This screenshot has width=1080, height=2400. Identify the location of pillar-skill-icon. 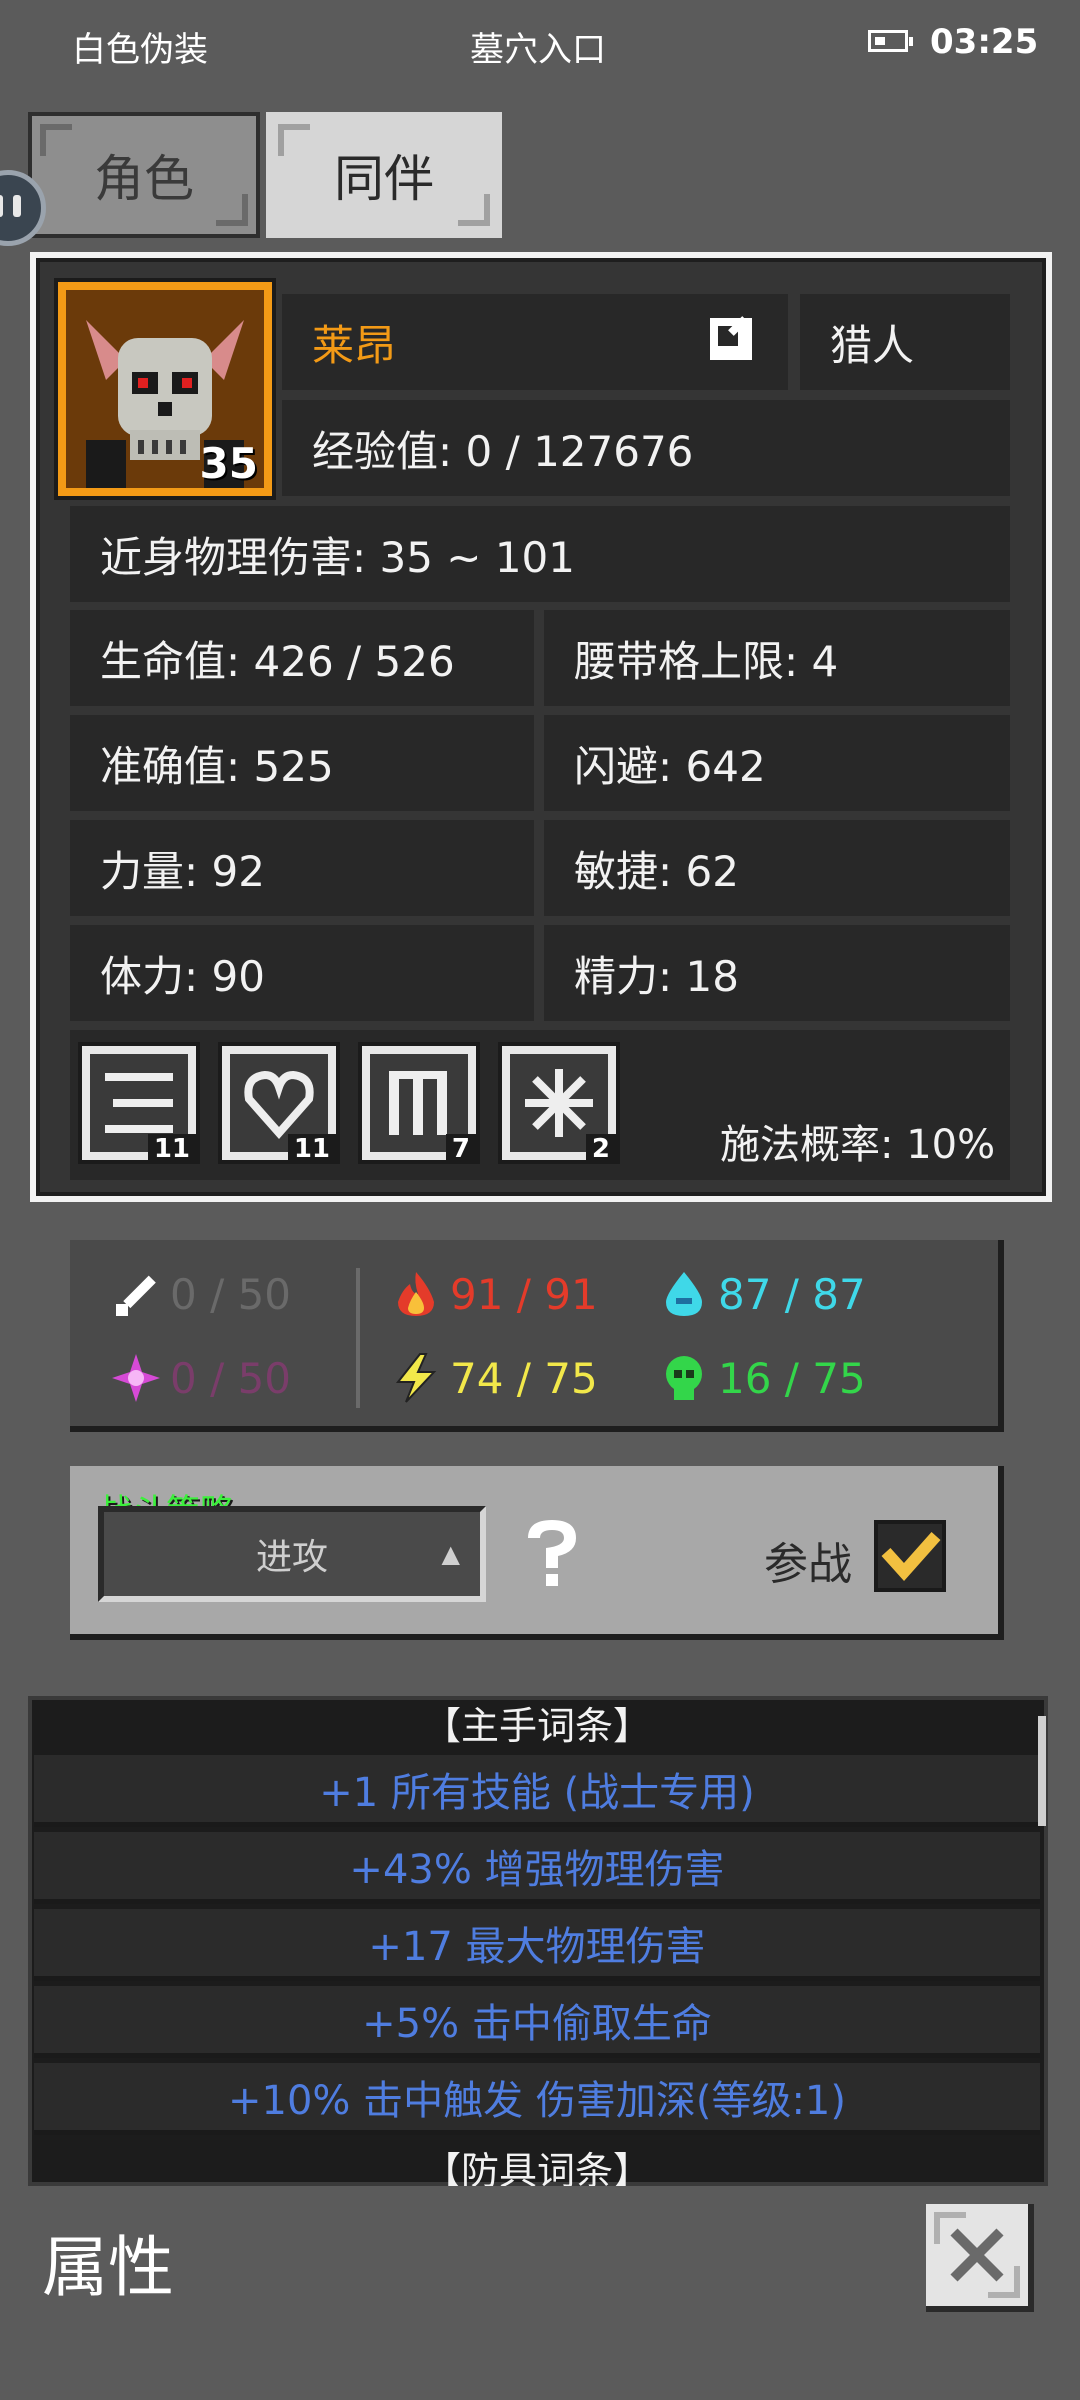
(418, 1103).